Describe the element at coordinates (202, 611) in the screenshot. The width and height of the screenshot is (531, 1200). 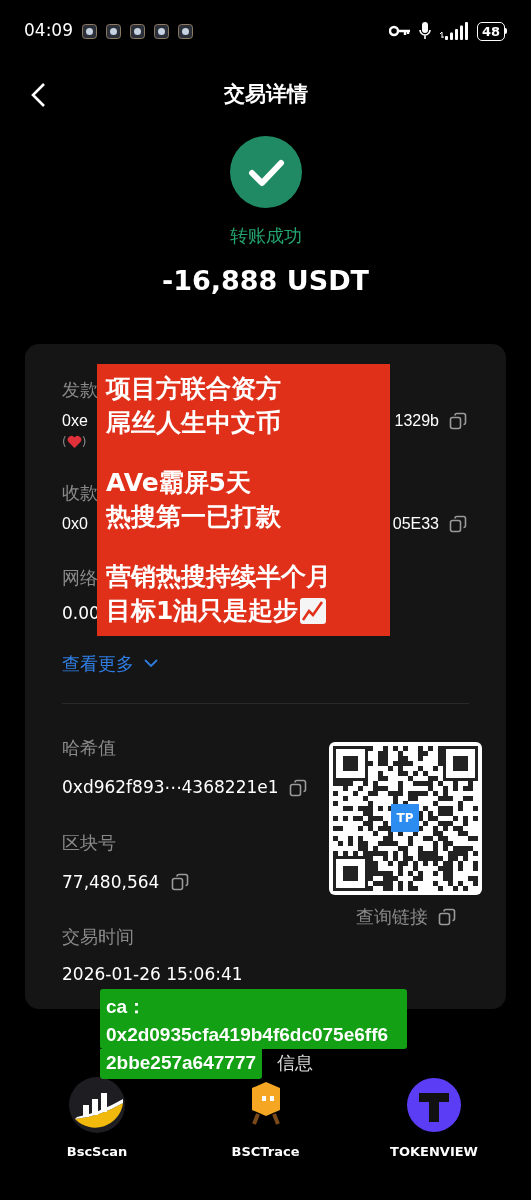
I see `annotation-text: 目标1油只是起步` at that location.